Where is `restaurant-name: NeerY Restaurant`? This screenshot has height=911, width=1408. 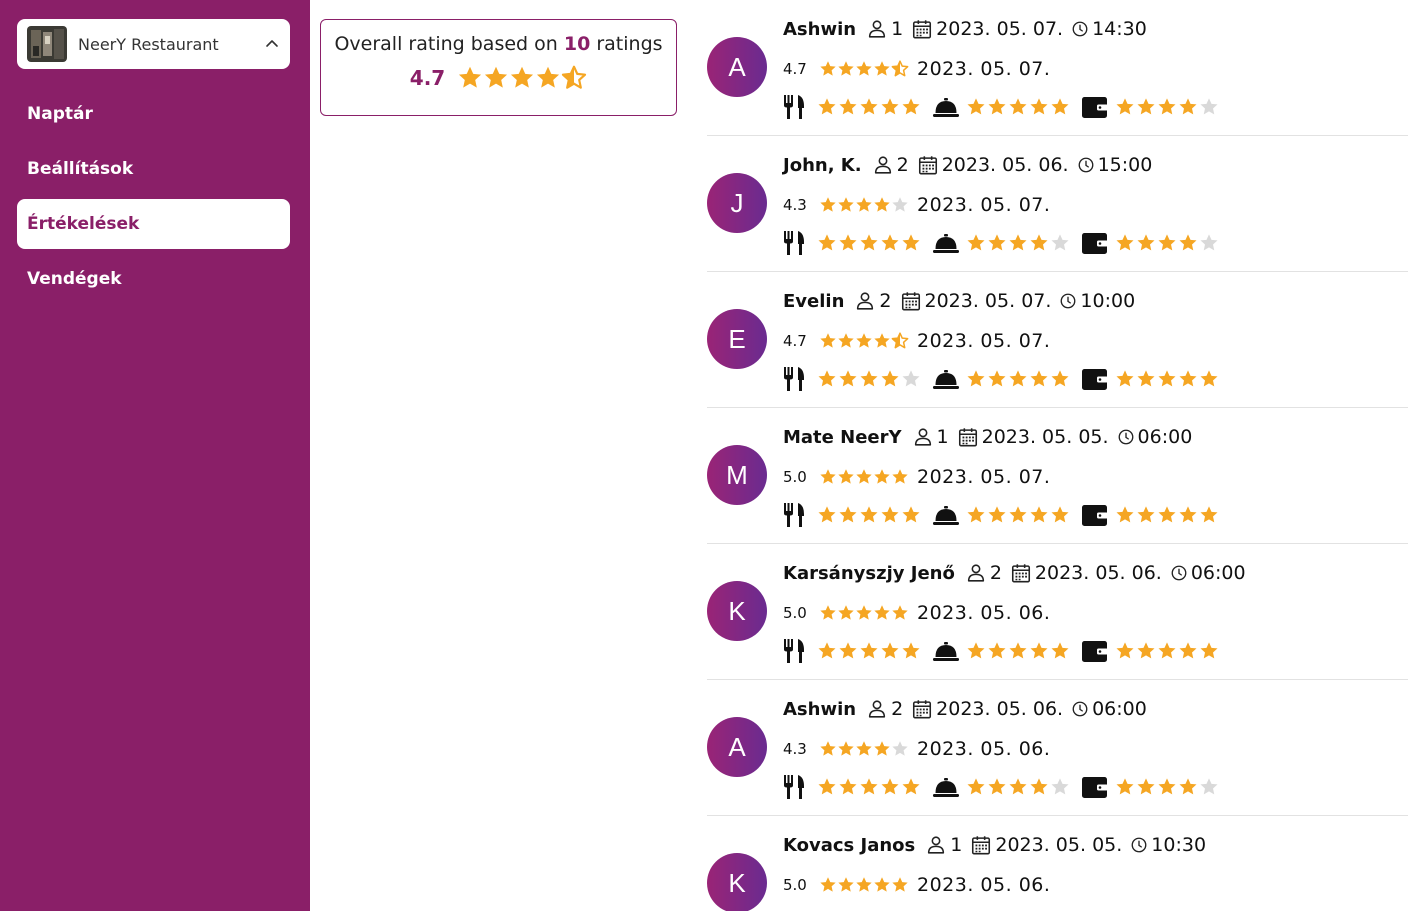 restaurant-name: NeerY Restaurant is located at coordinates (148, 44).